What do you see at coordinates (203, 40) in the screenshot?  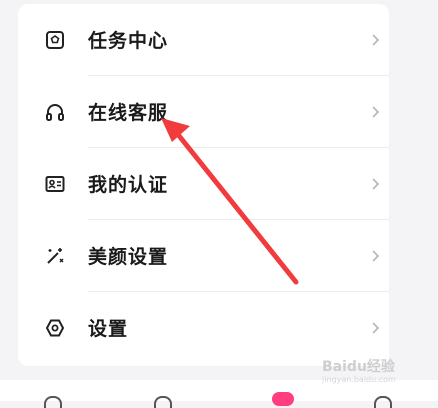 I see `menu-item-task-center: 任务中心` at bounding box center [203, 40].